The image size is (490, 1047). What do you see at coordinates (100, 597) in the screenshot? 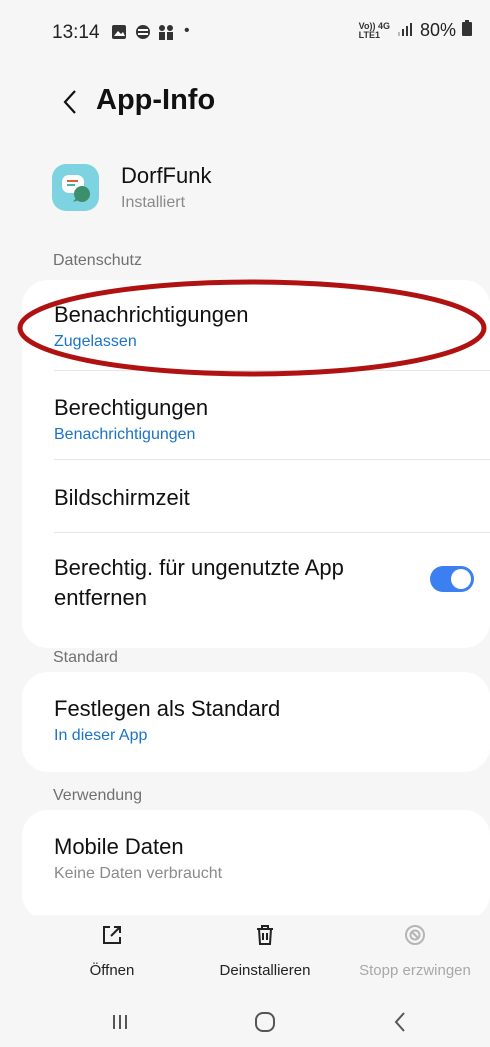
I see `remove-permissions-title-line2: entfernen` at bounding box center [100, 597].